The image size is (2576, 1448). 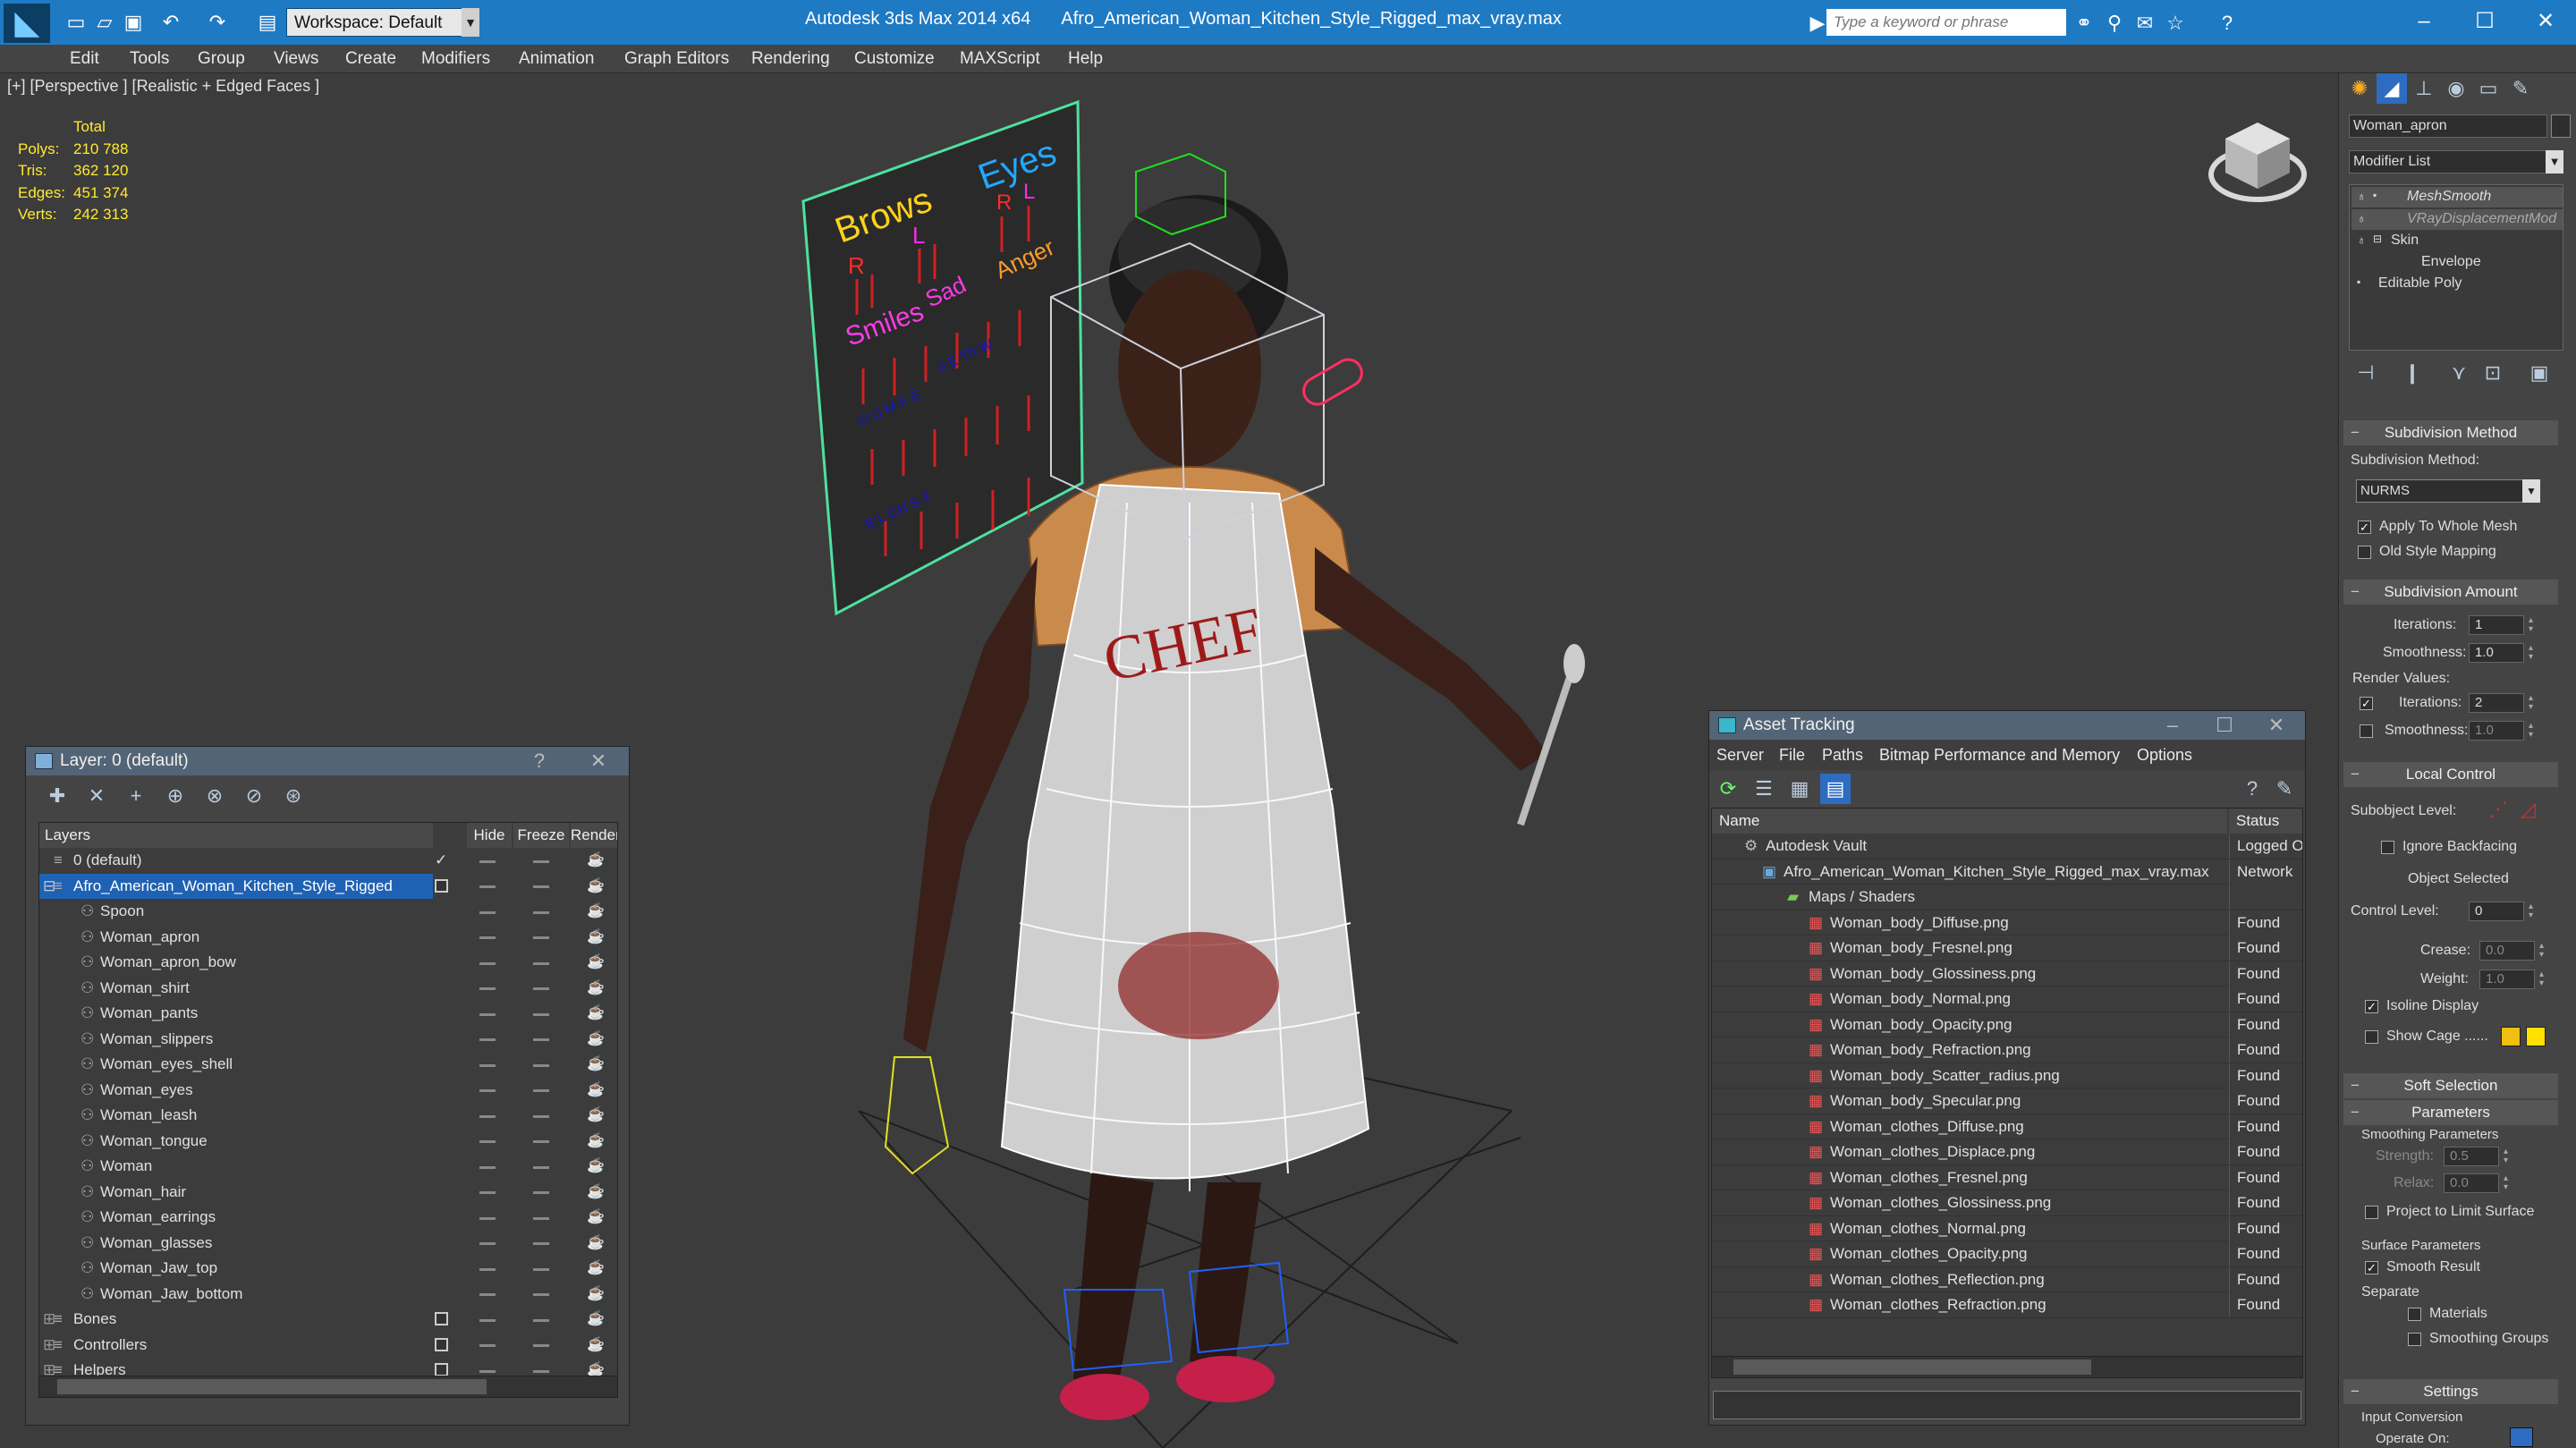 I want to click on control-level-spinner: 0, so click(x=2503, y=911).